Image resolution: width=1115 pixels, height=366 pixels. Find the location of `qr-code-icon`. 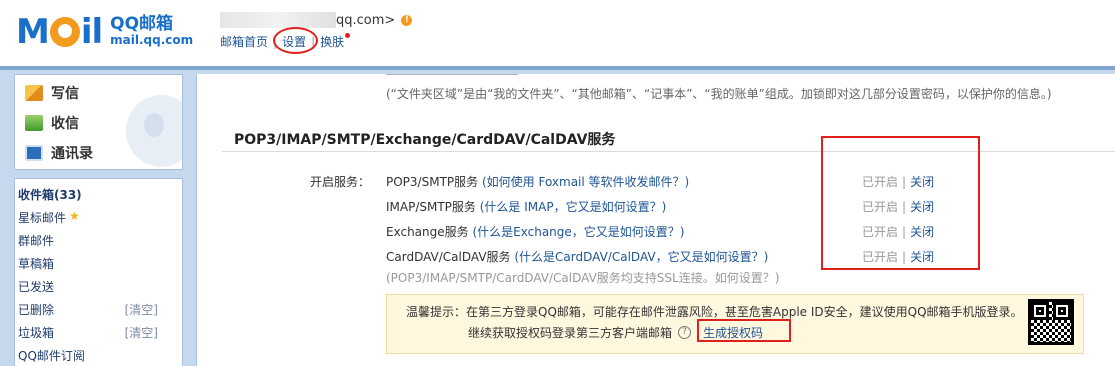

qr-code-icon is located at coordinates (1051, 322).